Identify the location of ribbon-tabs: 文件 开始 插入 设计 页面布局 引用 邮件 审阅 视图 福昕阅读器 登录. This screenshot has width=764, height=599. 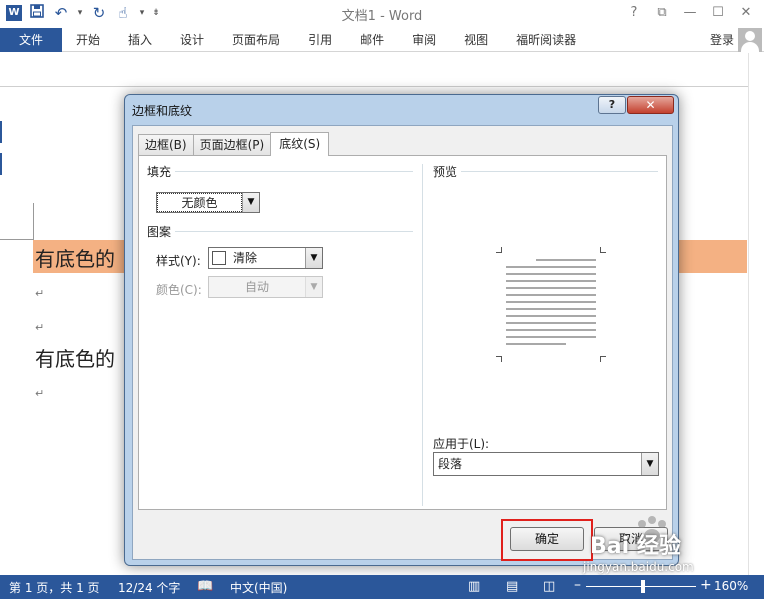
(382, 40).